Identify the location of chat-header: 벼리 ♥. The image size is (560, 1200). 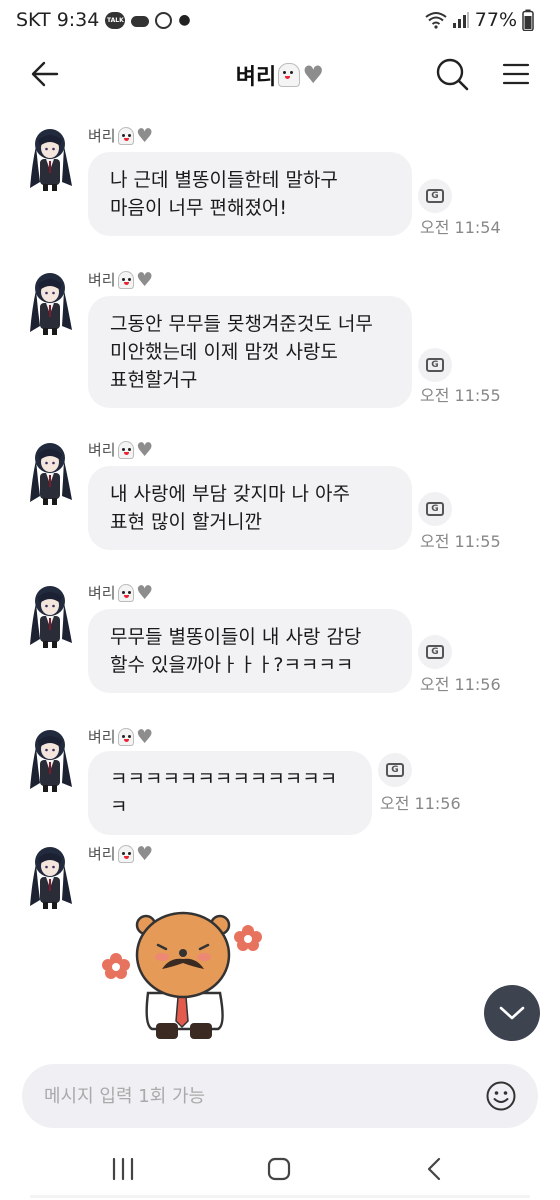
(280, 75).